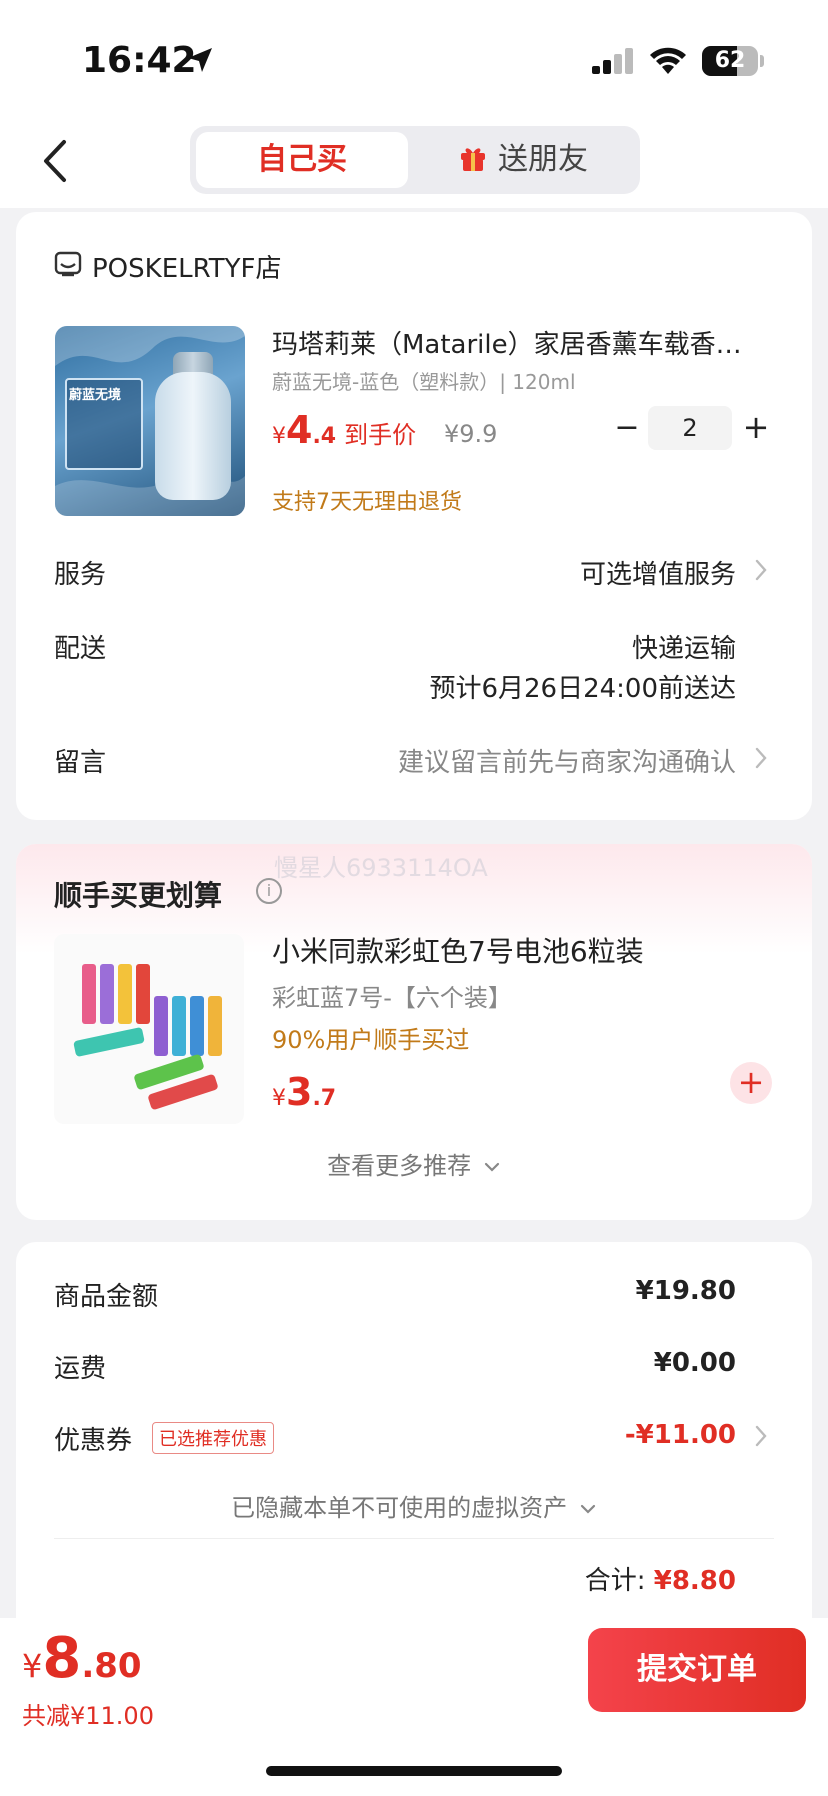  What do you see at coordinates (380, 435) in the screenshot?
I see `price-label: 到手价` at bounding box center [380, 435].